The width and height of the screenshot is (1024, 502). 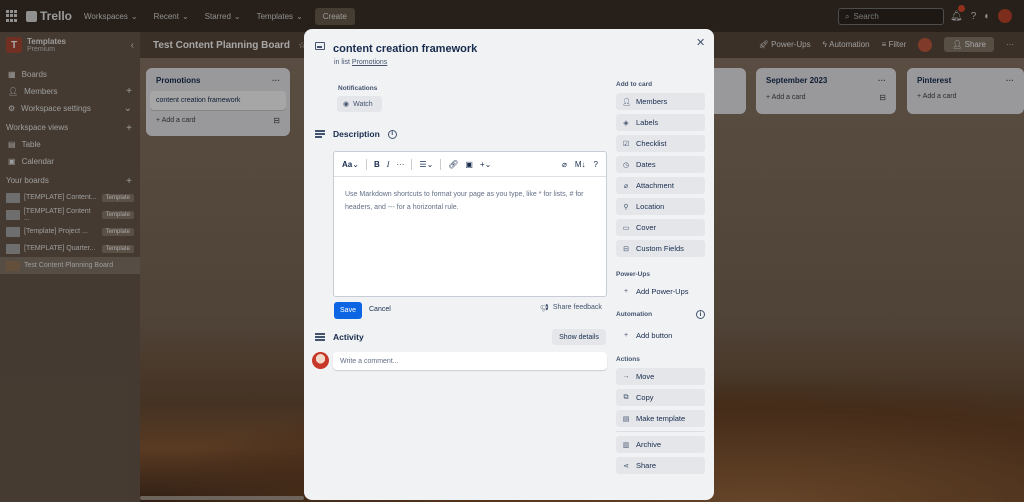 I want to click on members-button: 👤︎ Members, so click(x=660, y=101).